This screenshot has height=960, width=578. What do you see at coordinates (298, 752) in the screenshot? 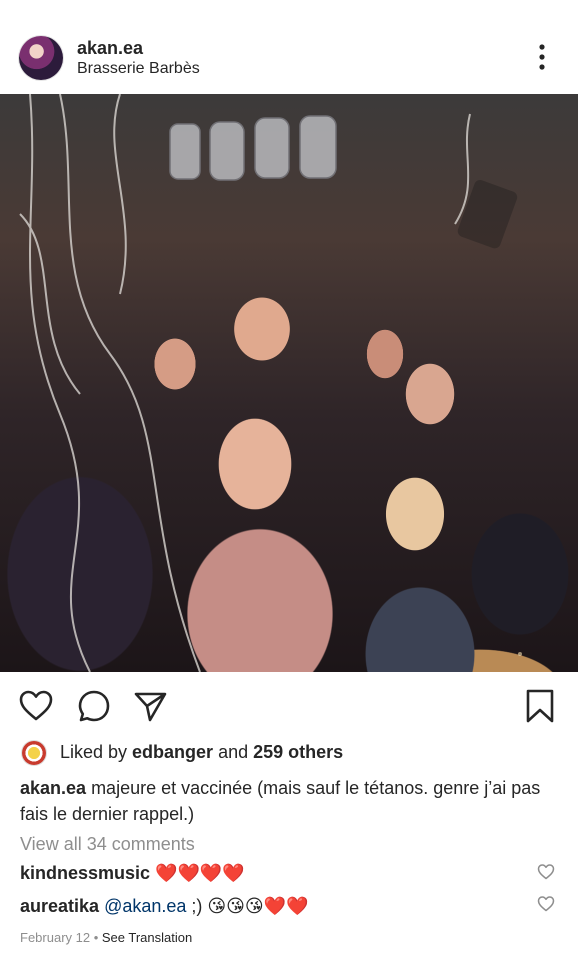
I see `likes-others: 259 others` at bounding box center [298, 752].